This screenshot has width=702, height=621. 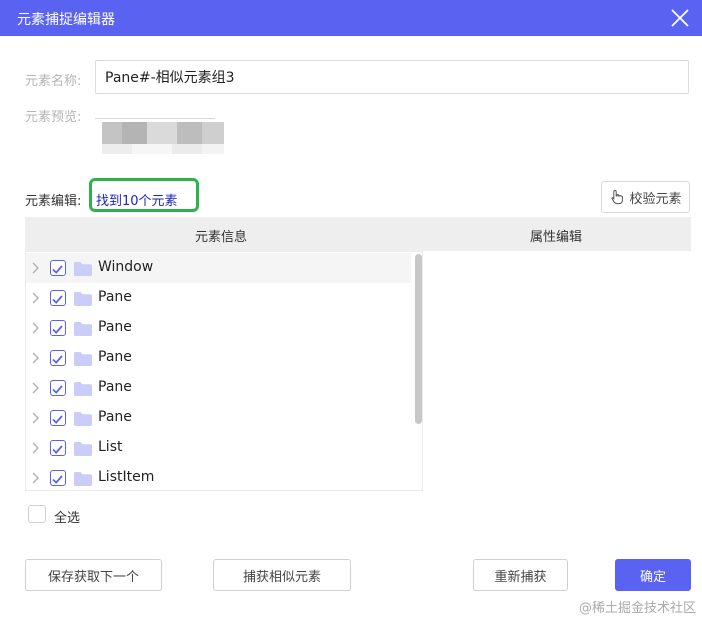 I want to click on save-and-next-button: 保存获取下一个, so click(x=93, y=575).